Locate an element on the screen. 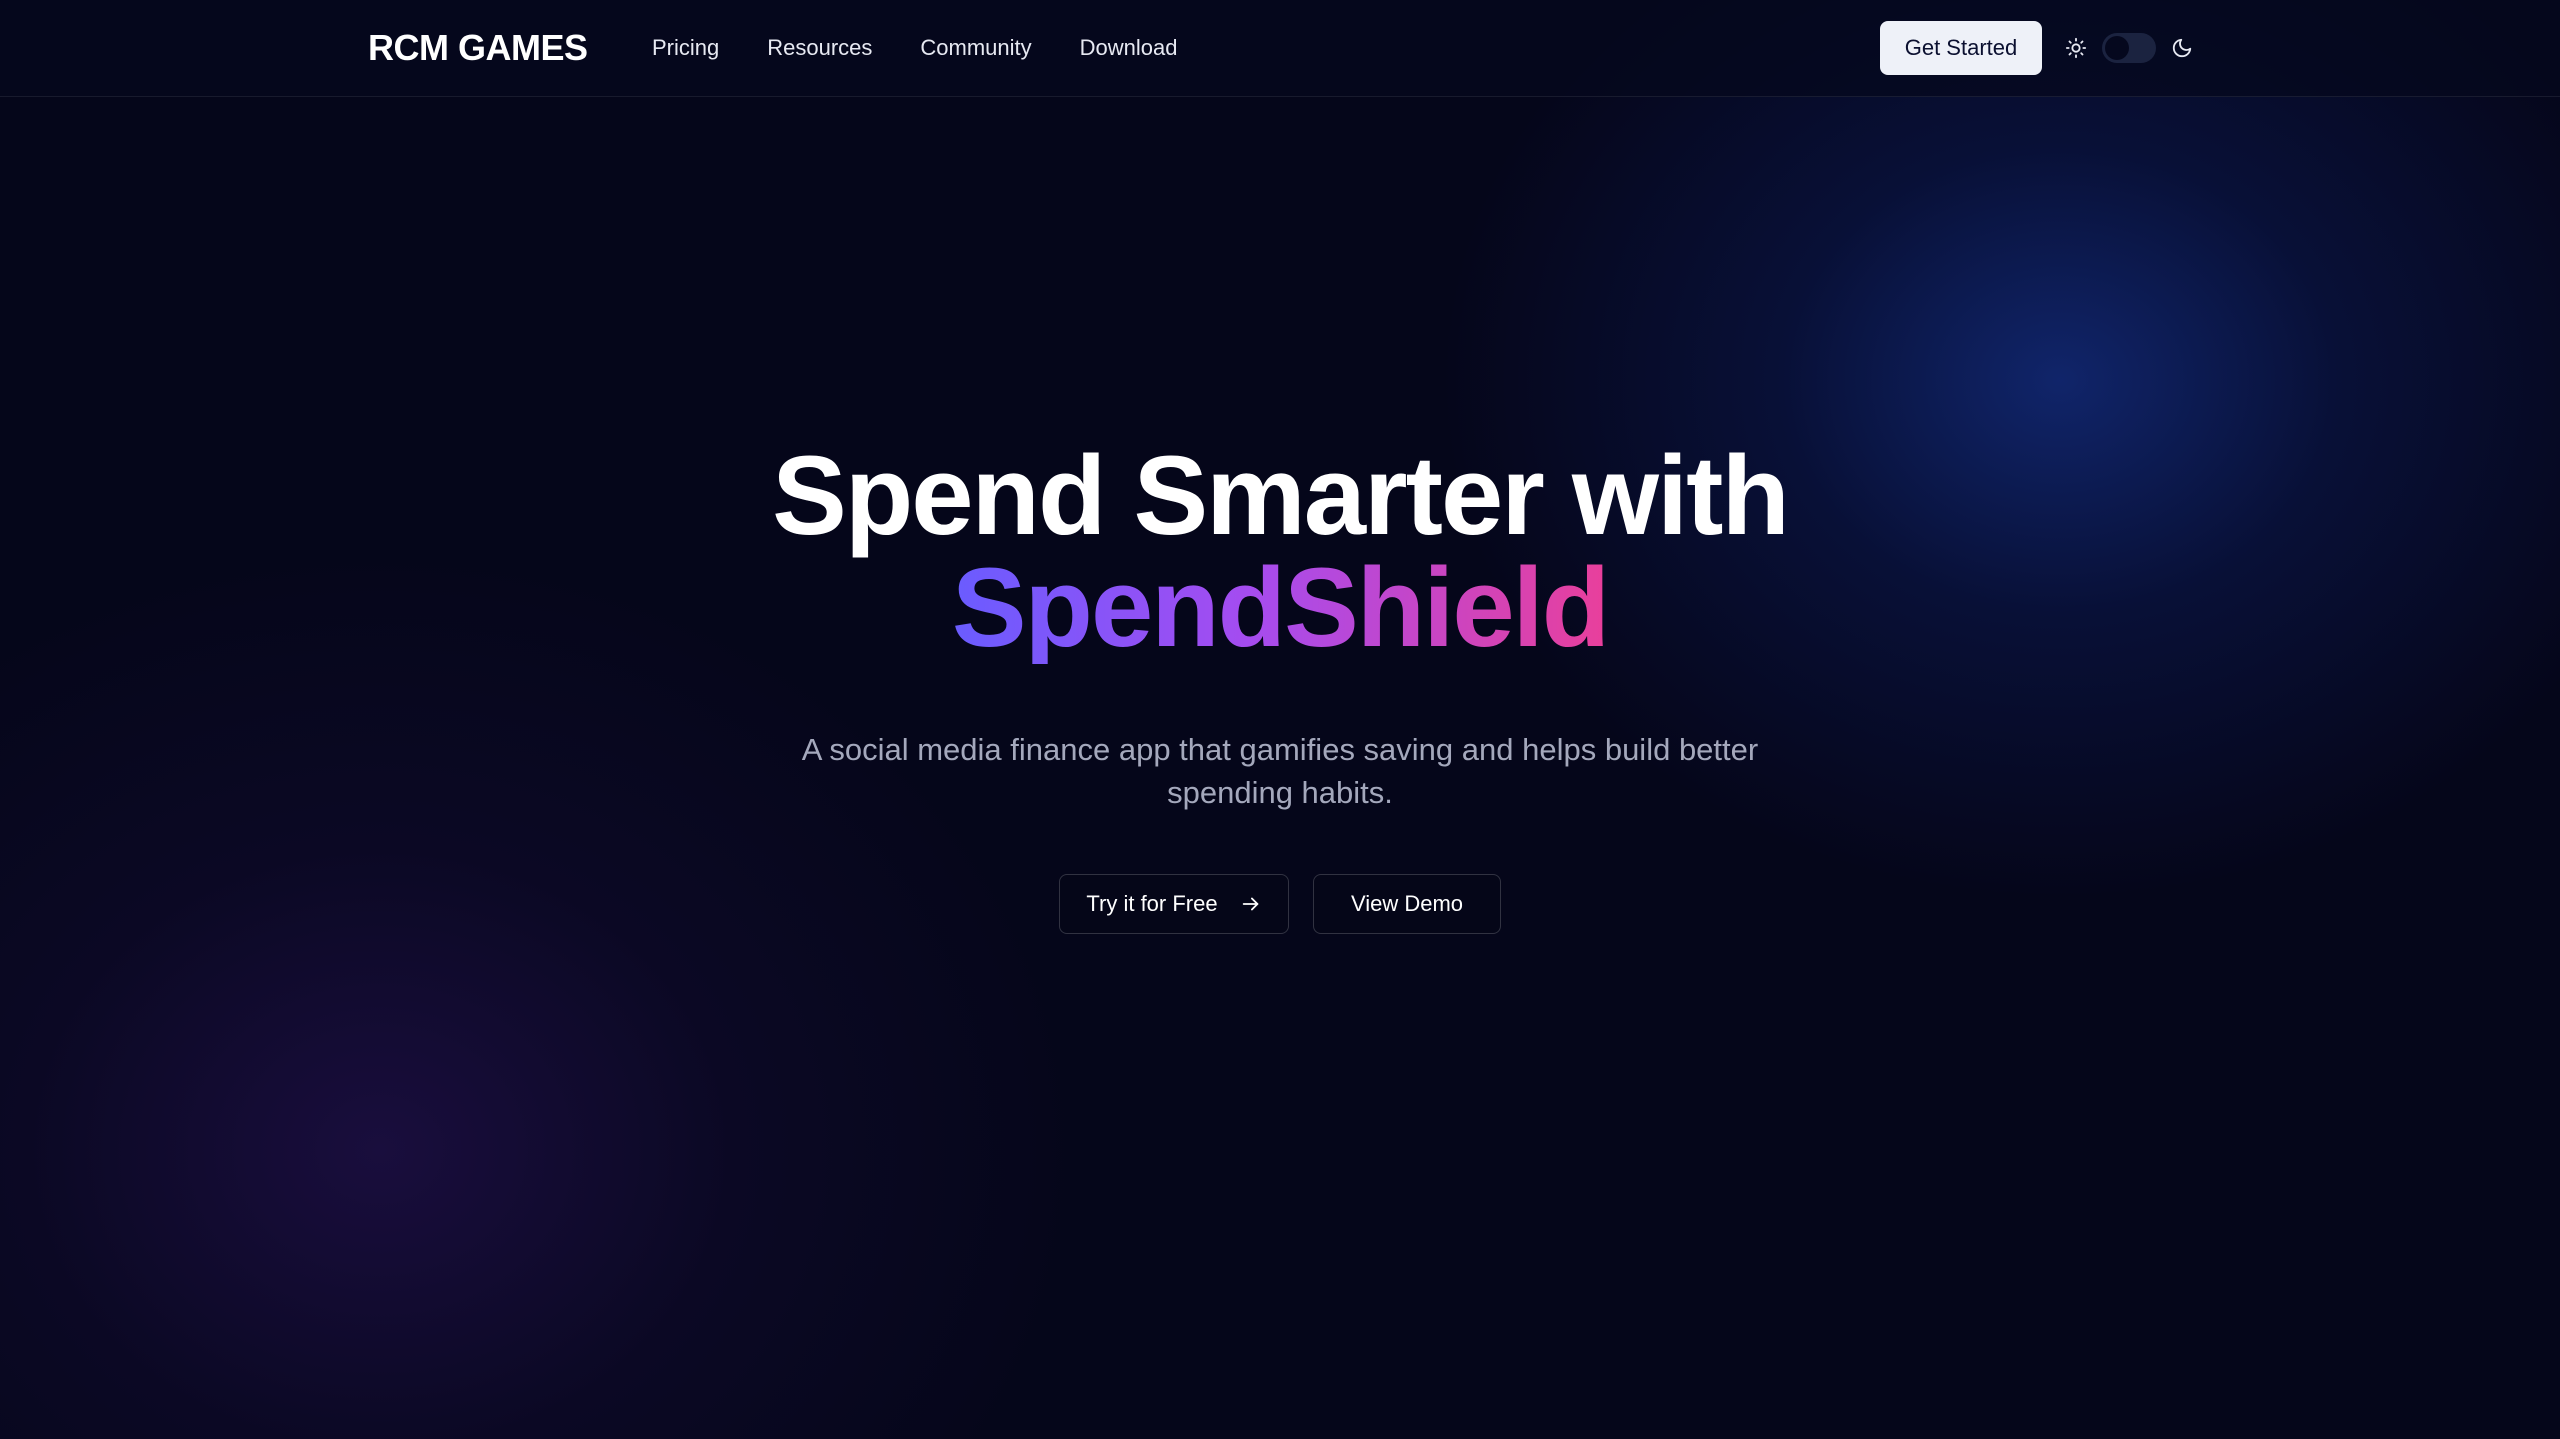  headline-line-1: Spend Smarter with is located at coordinates (1281, 495).